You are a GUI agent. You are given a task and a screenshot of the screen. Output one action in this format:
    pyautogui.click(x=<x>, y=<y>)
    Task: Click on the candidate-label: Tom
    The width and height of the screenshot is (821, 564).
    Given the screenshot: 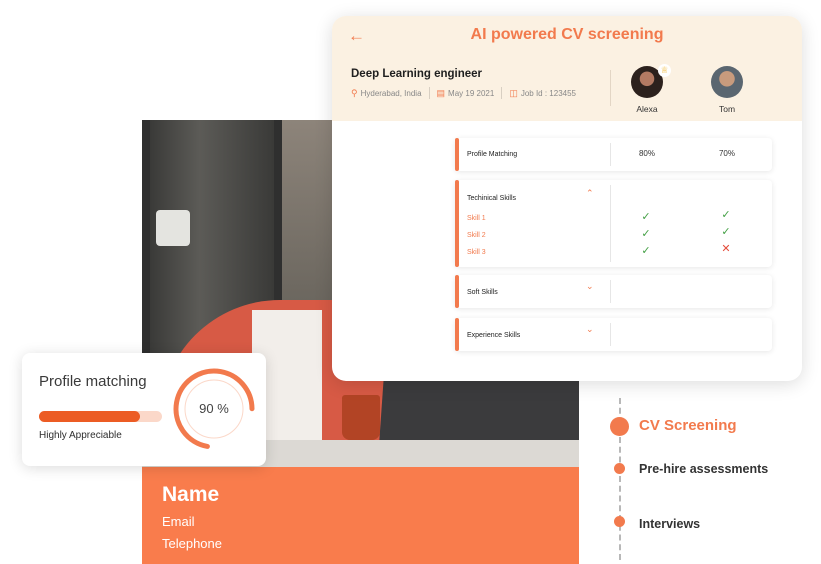 What is the action you would take?
    pyautogui.click(x=727, y=109)
    